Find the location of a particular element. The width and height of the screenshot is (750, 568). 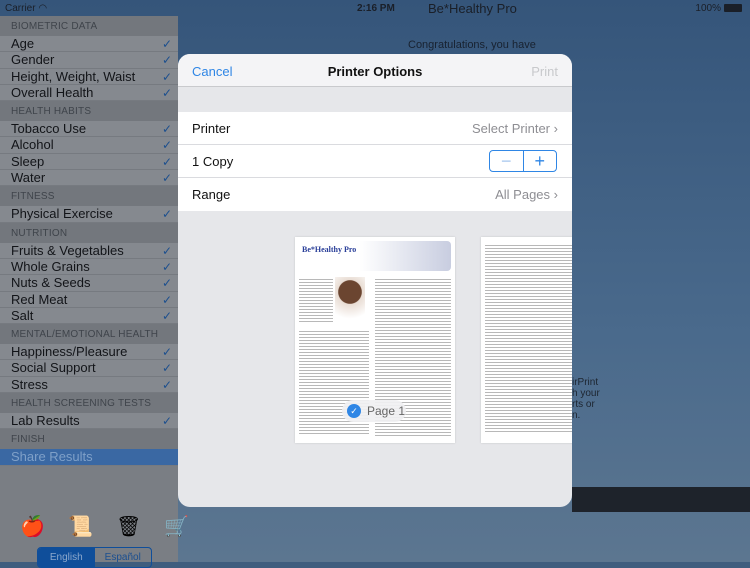

copies-row: 1 Copy − + is located at coordinates (375, 161).